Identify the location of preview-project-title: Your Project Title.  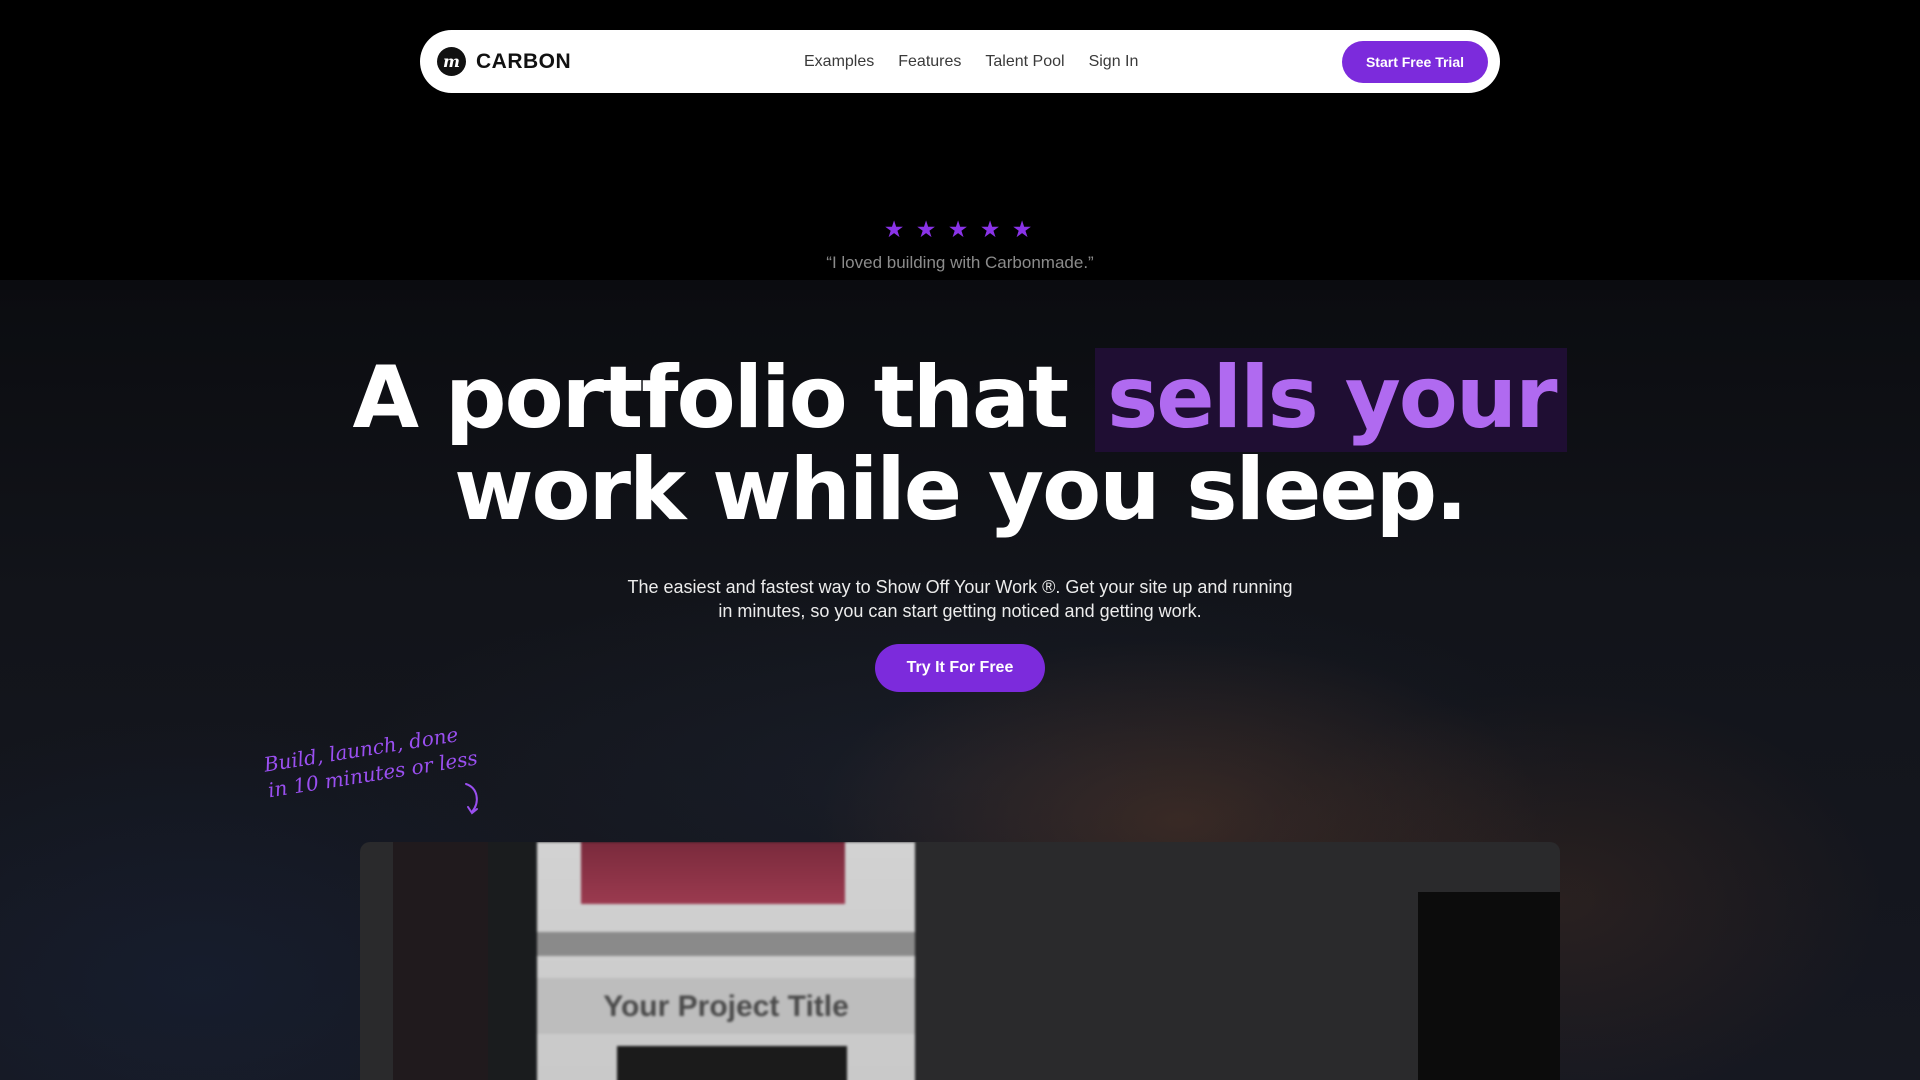
(726, 1006).